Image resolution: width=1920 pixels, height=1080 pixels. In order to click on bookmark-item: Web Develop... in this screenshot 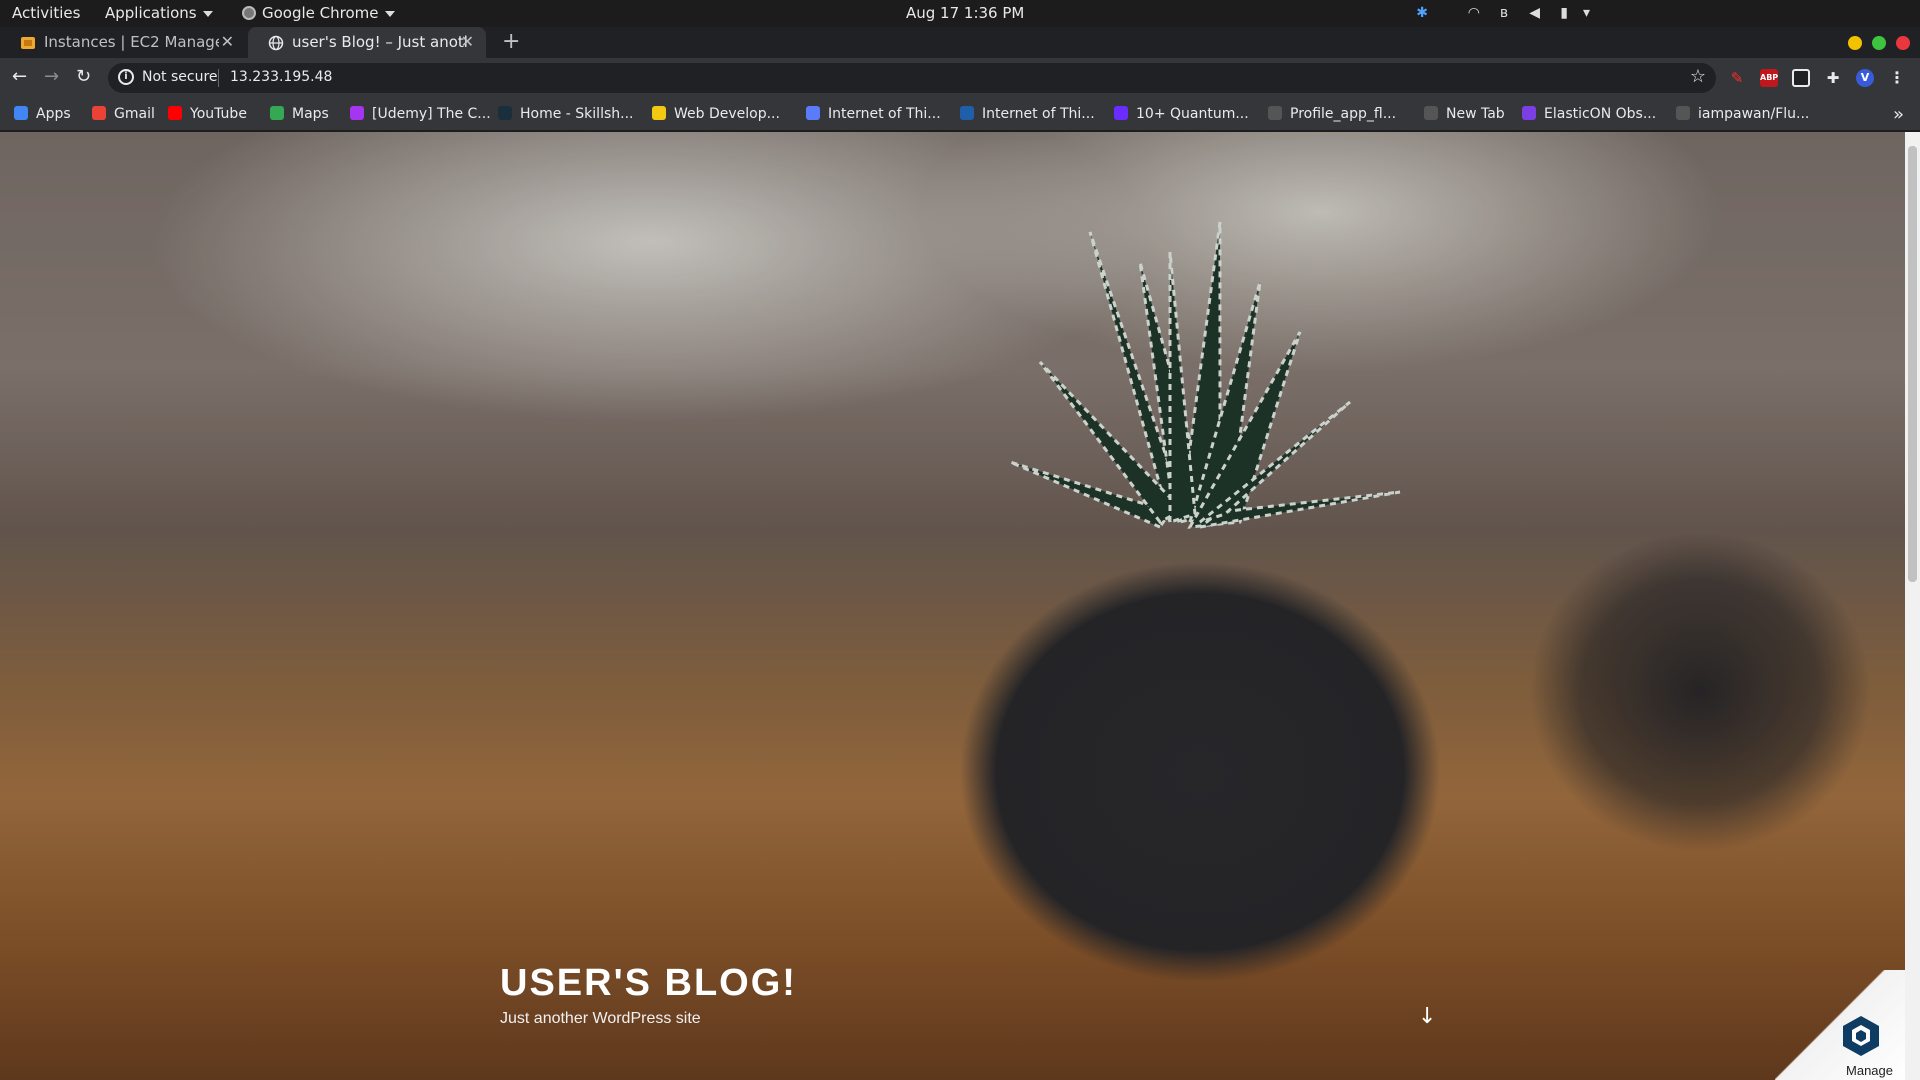, I will do `click(716, 114)`.